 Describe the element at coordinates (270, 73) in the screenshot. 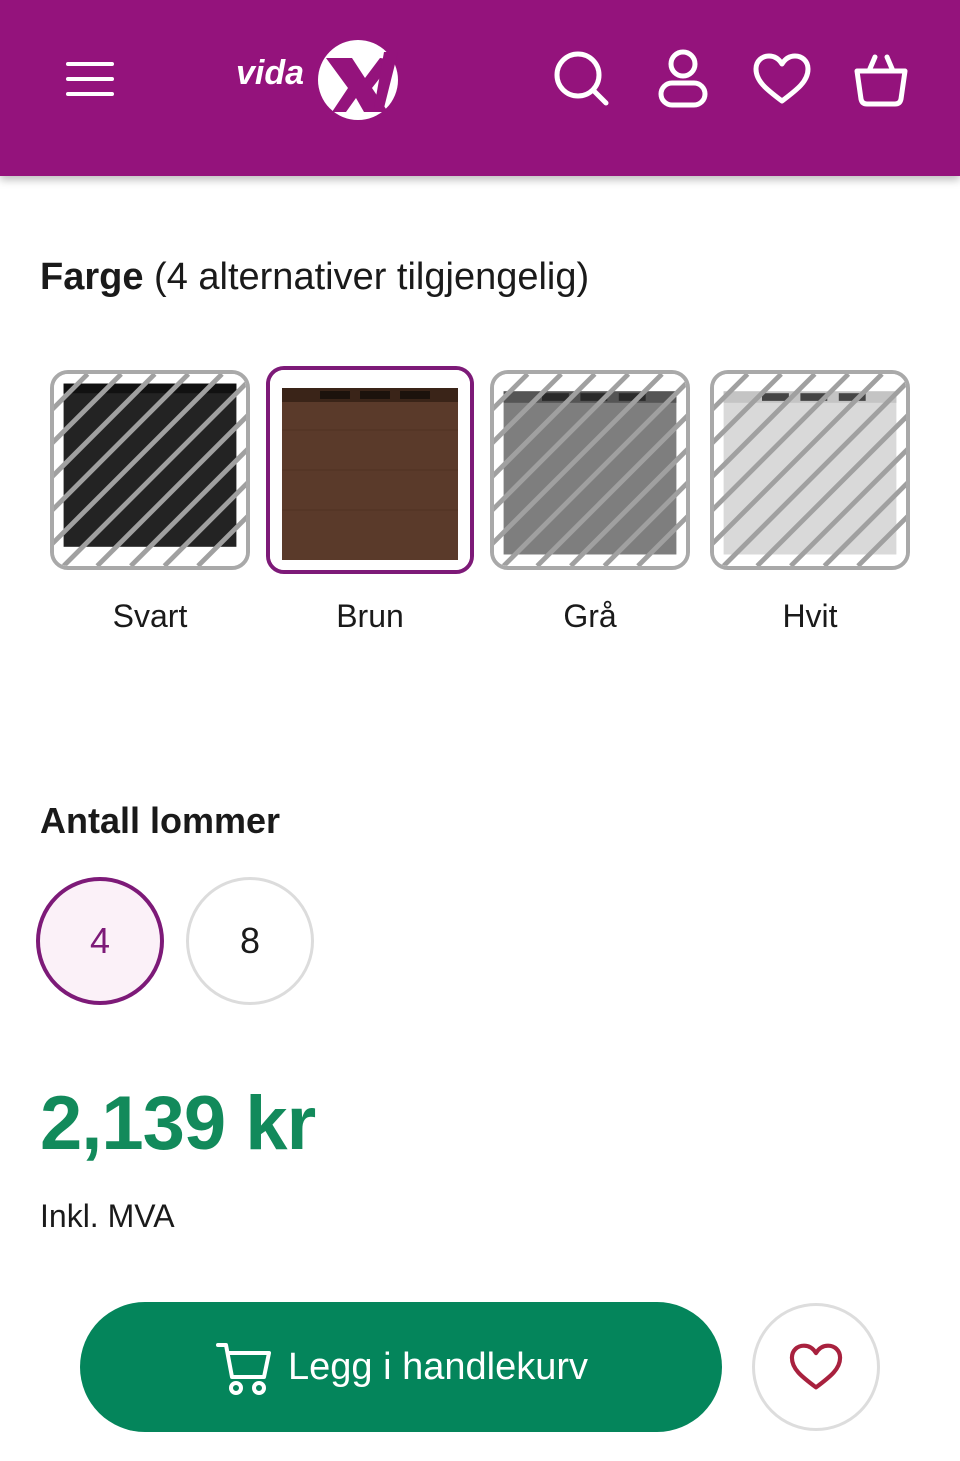

I see `svg-text: vida` at that location.